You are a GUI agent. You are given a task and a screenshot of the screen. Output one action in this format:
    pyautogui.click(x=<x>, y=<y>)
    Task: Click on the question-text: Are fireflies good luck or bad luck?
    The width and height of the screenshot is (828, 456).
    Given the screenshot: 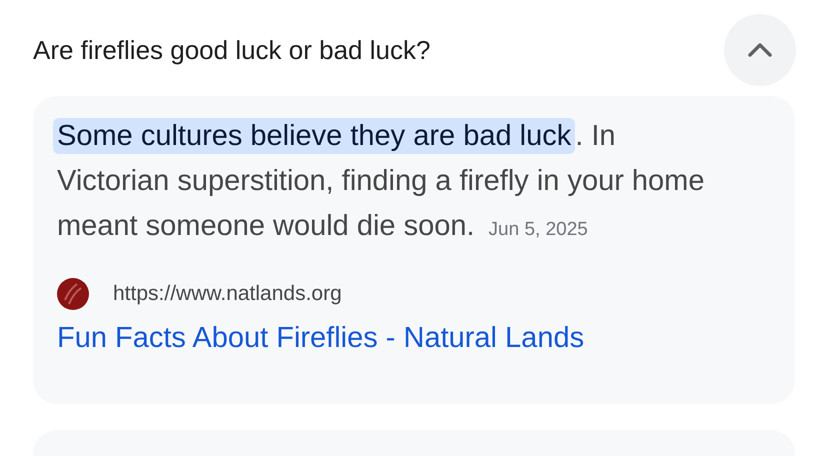 What is the action you would take?
    pyautogui.click(x=231, y=50)
    